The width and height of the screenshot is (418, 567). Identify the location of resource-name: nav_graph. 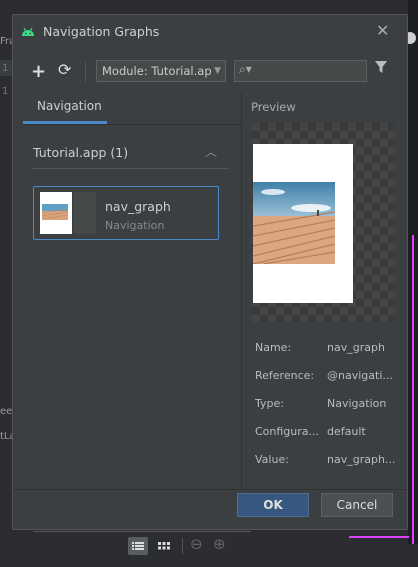
(138, 206).